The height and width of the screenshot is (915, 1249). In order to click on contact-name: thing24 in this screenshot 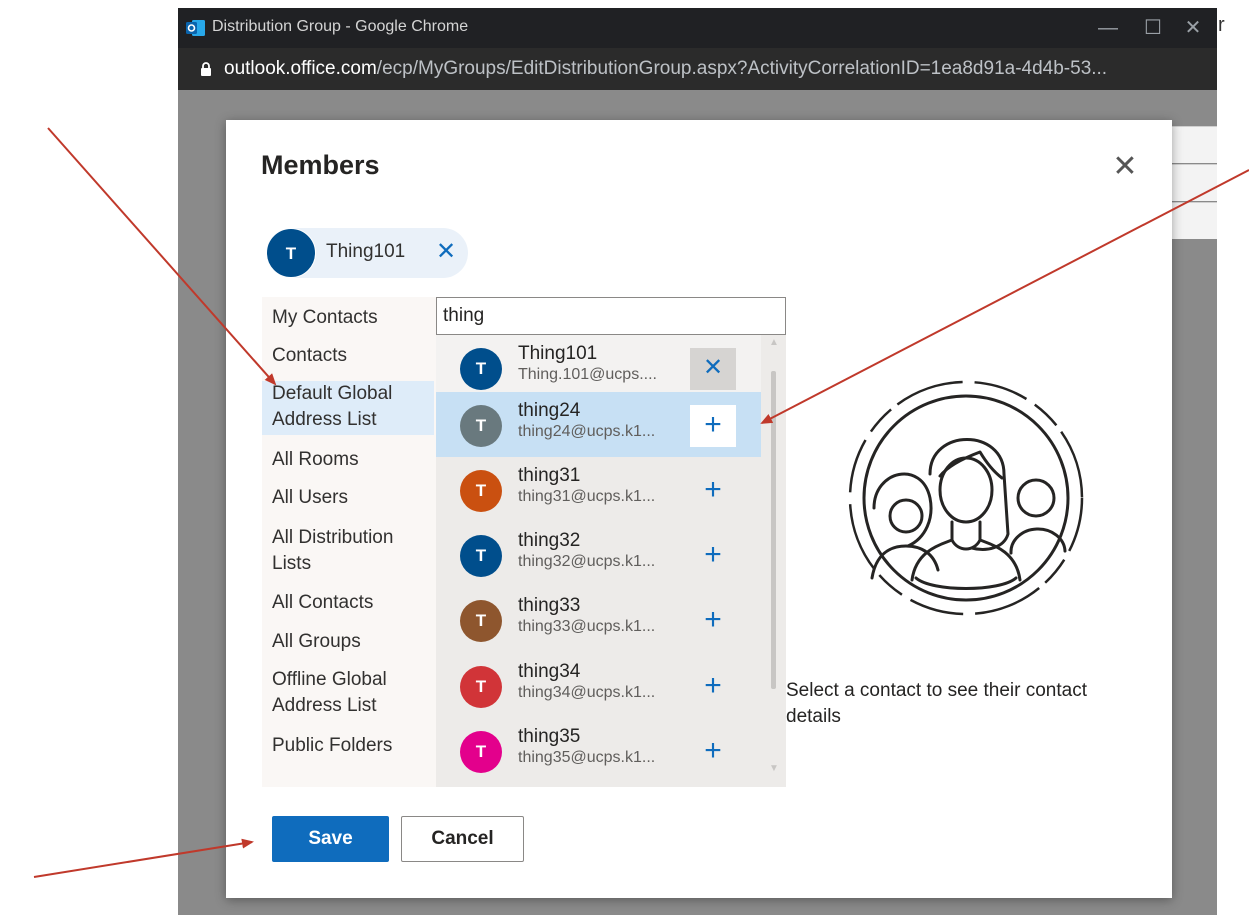, I will do `click(549, 410)`.